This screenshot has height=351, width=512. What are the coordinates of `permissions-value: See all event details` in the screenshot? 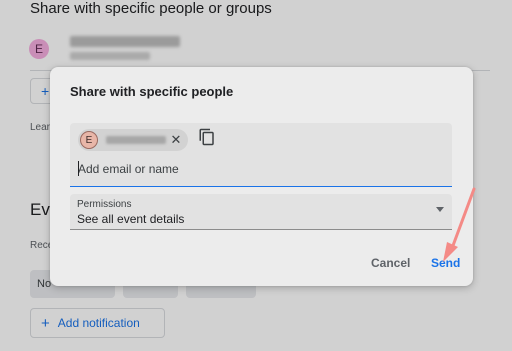 It's located at (131, 219).